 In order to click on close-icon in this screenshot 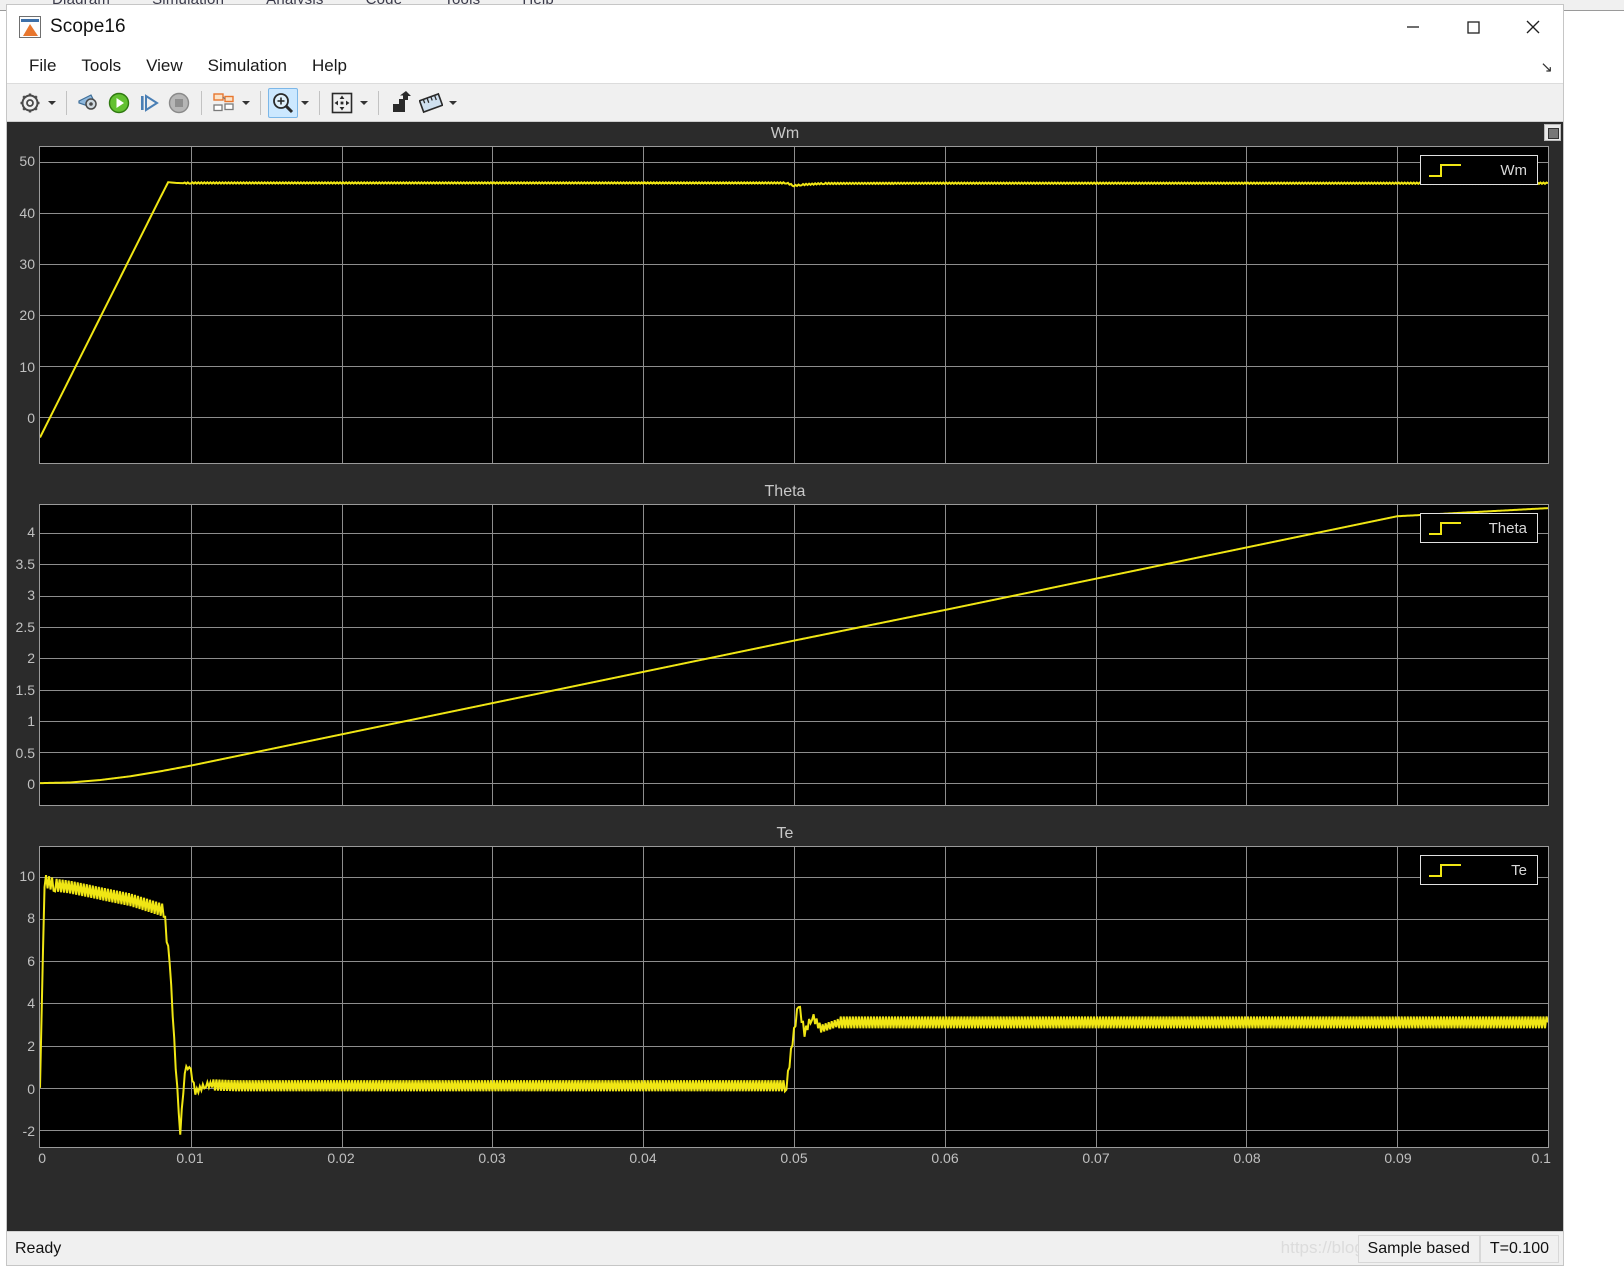, I will do `click(1533, 27)`.